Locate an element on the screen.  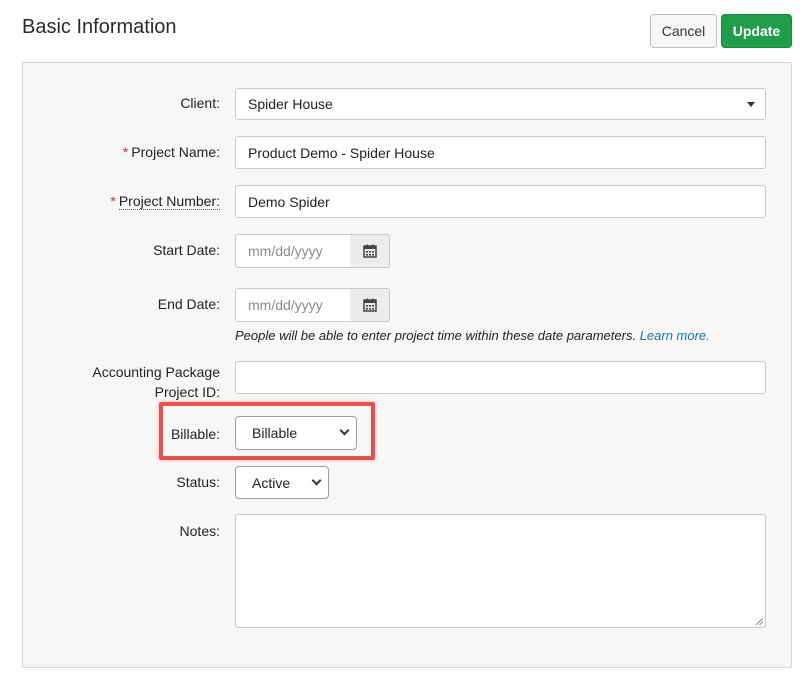
project-number-input: Demo Spider is located at coordinates (500, 201).